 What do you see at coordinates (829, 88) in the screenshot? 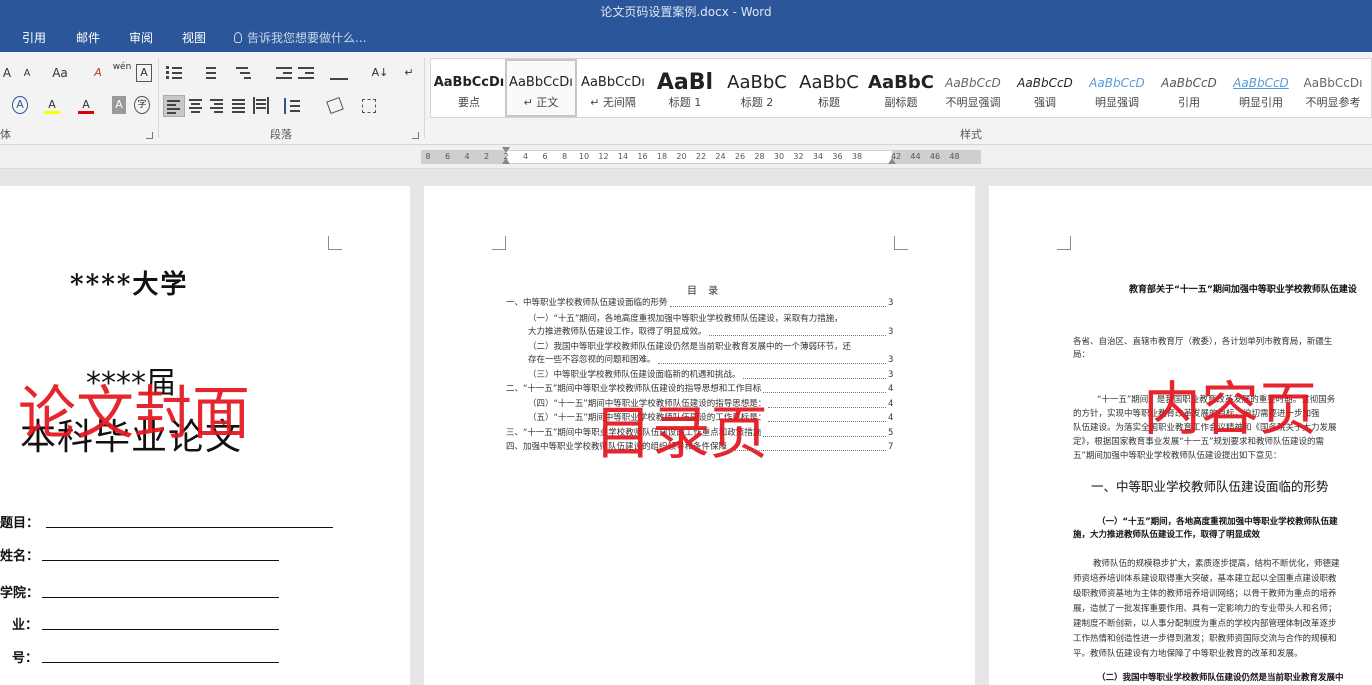
I see `style-title: AaBbC 标题` at bounding box center [829, 88].